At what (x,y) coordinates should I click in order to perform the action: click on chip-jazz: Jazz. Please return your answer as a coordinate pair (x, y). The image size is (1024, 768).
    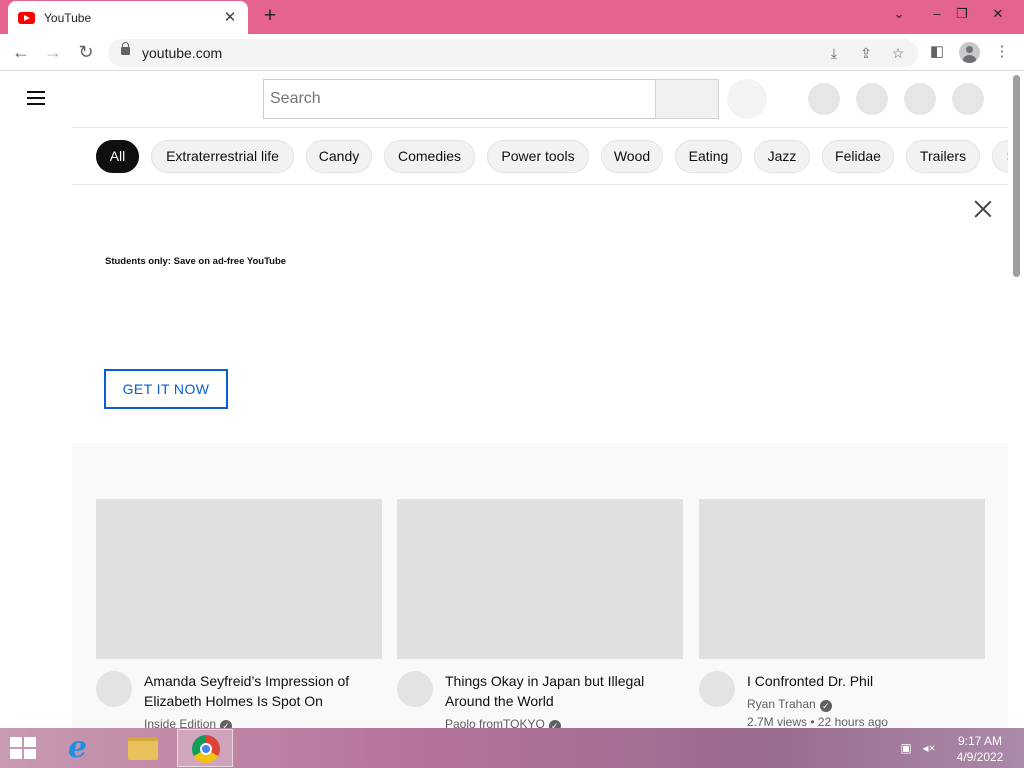
    Looking at the image, I should click on (782, 156).